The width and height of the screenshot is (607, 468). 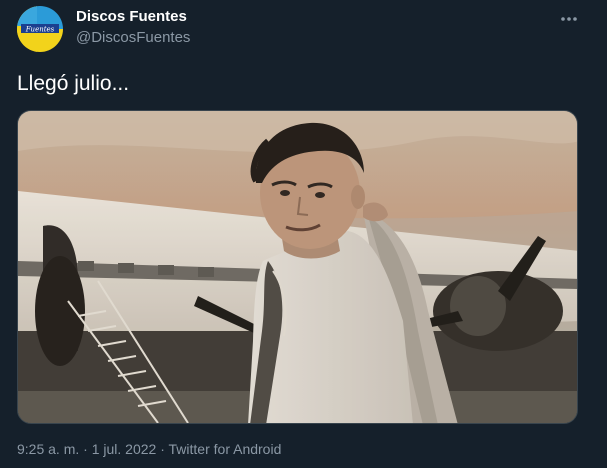 I want to click on tweet-source: Twitter for Android, so click(x=225, y=449).